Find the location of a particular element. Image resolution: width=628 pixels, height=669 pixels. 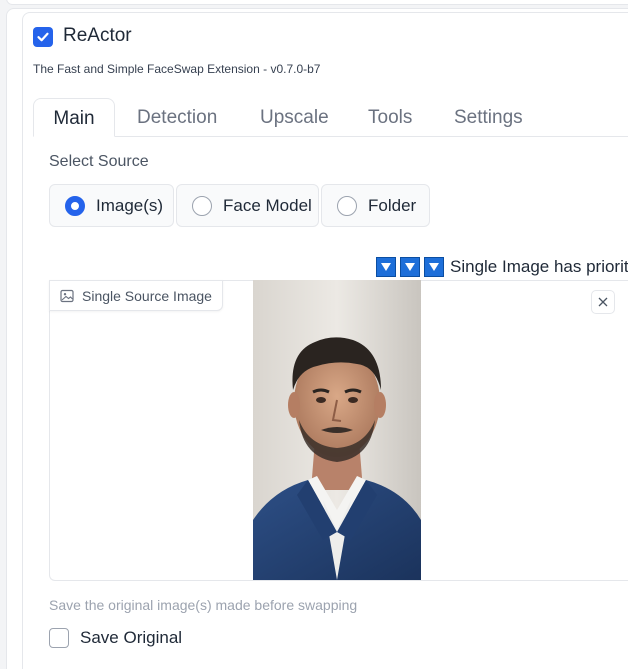

previous-panel-edge is located at coordinates (317, 2).